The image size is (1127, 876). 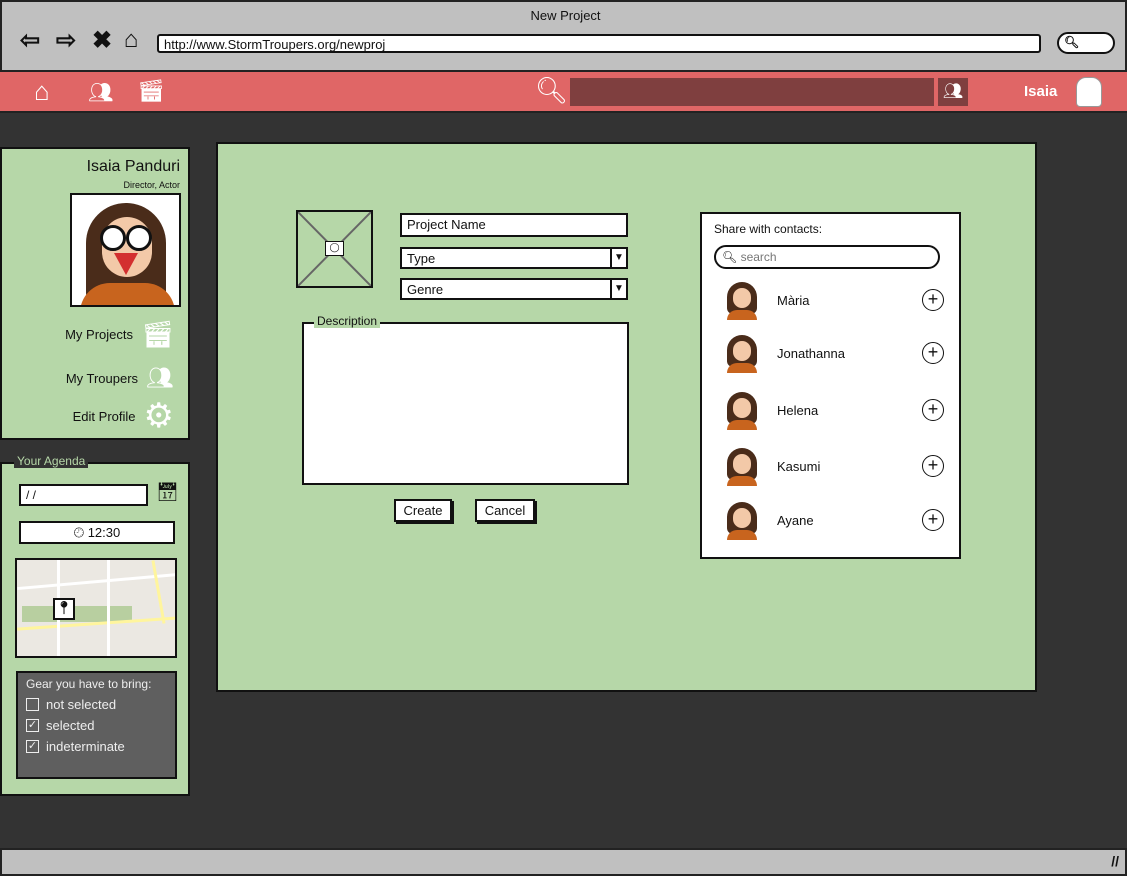 I want to click on menu-my-troupers: My Troupers 👥︎, so click(x=120, y=378).